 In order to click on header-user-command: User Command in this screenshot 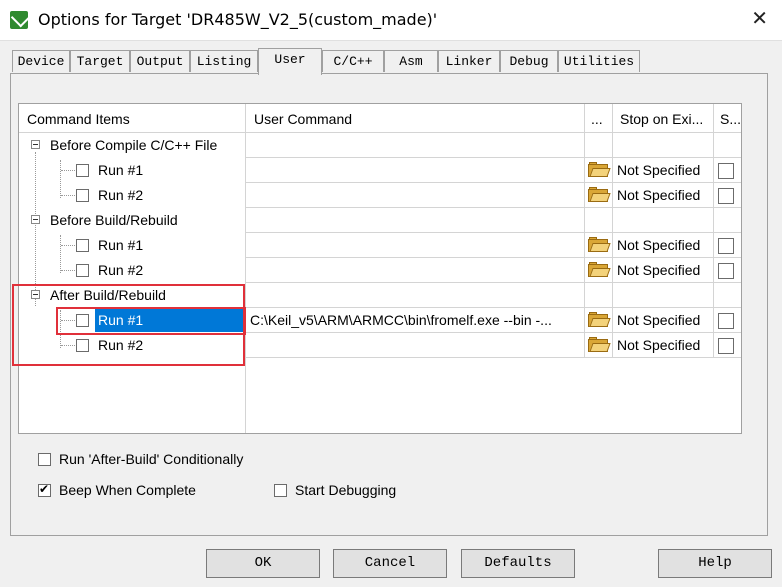, I will do `click(415, 118)`.